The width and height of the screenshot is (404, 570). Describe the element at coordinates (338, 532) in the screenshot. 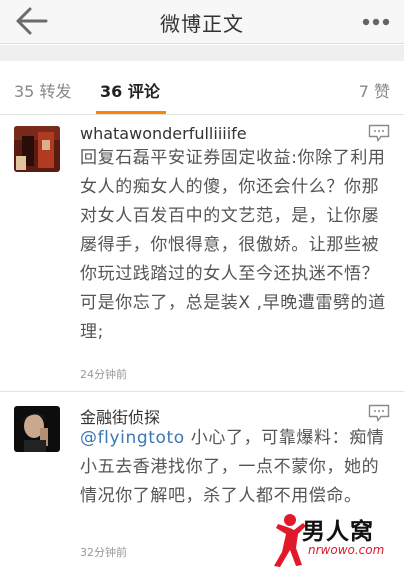

I see `watermark-brand: 男人窝` at that location.